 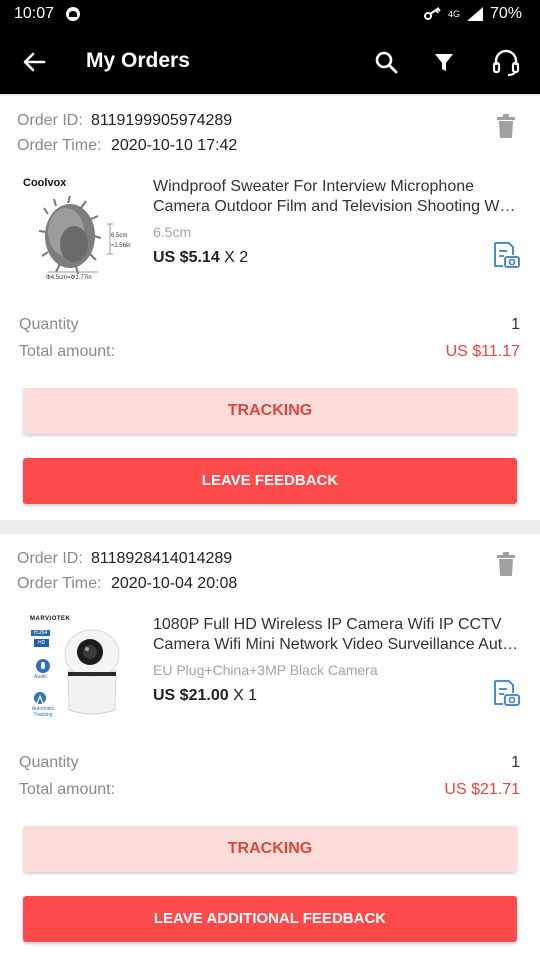 I want to click on item-multiplier: X 1, so click(x=245, y=695).